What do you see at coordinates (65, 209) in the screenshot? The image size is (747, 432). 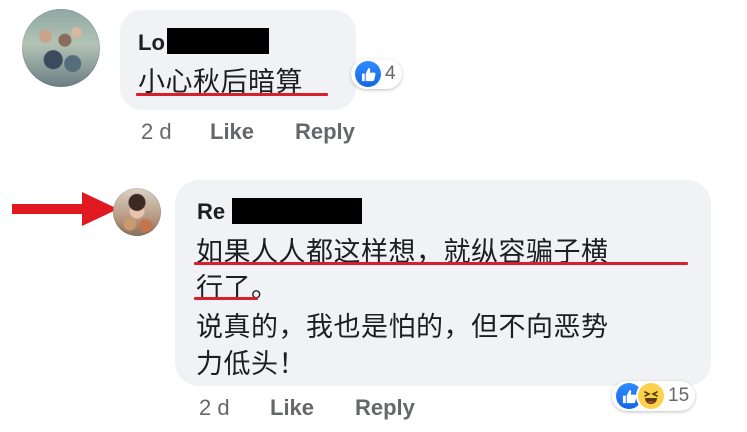 I see `red-arrow-annotation` at bounding box center [65, 209].